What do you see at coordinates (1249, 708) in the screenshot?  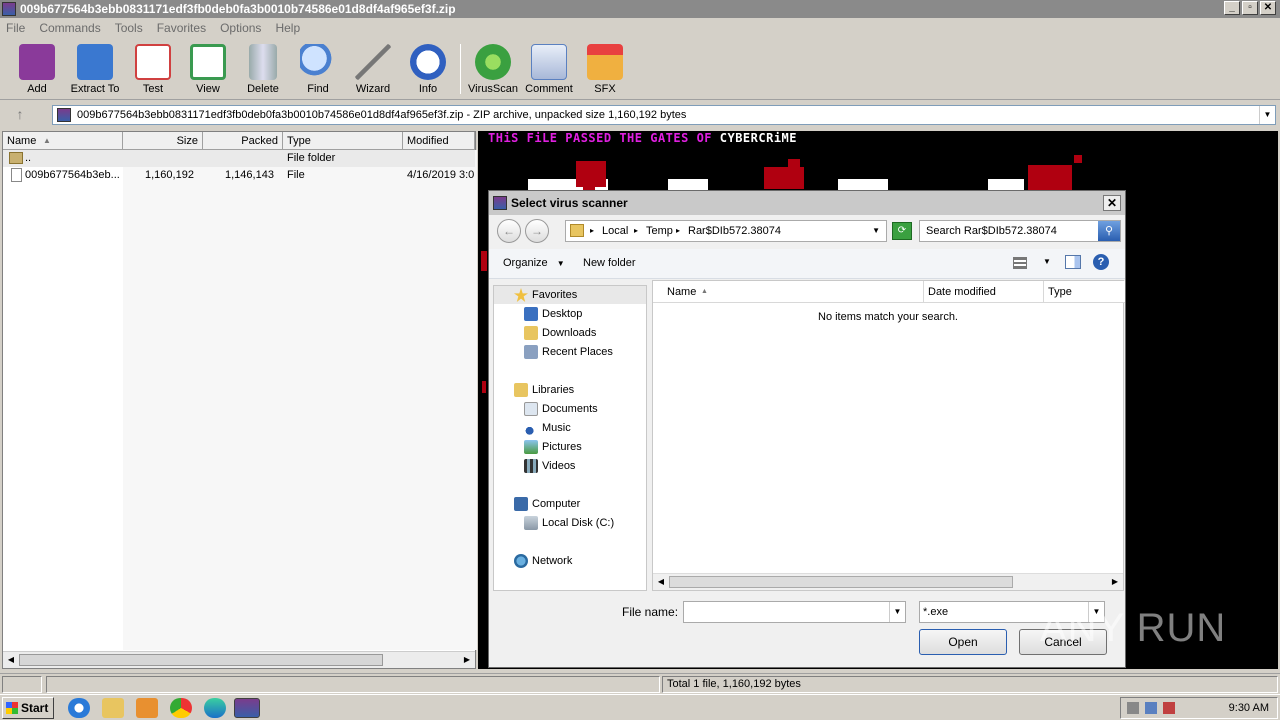 I see `clock: 9:30 AM` at bounding box center [1249, 708].